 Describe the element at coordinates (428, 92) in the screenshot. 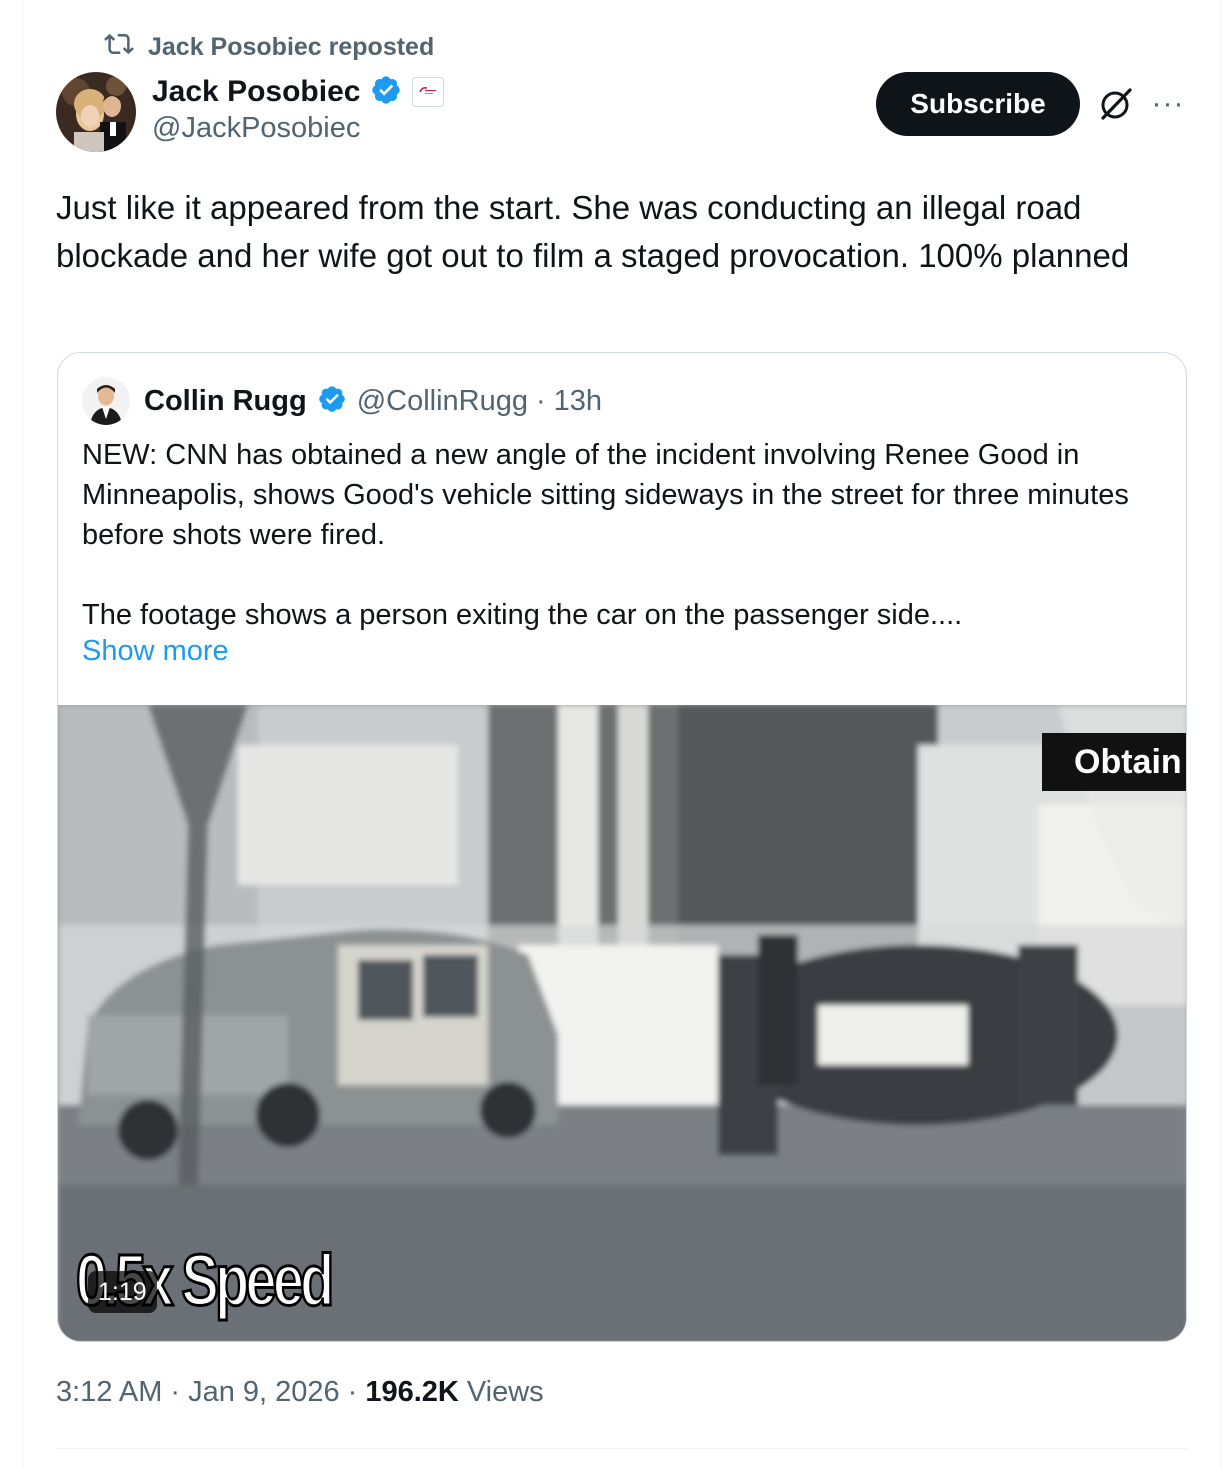

I see `affiliation-badge-icon` at that location.